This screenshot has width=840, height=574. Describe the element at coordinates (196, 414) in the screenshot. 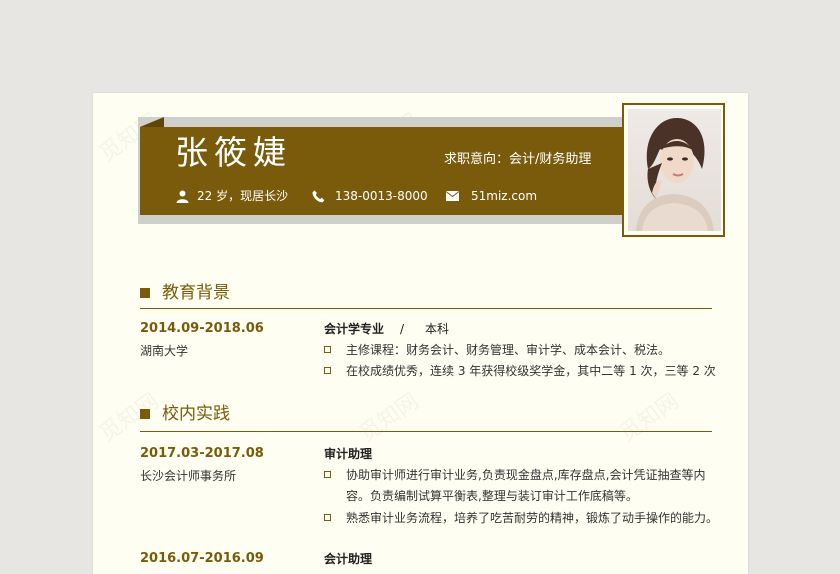

I see `practice-title-text: 校内实践` at that location.